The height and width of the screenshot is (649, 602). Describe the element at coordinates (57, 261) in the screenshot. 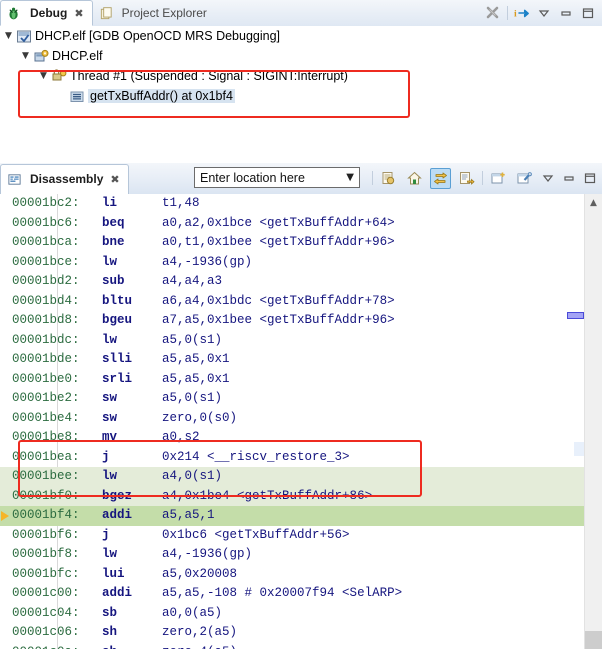

I see `line-address: 00001bce:` at that location.